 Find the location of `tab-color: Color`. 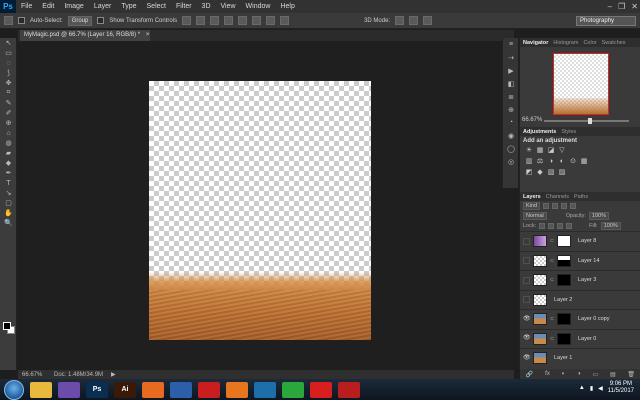

tab-color: Color is located at coordinates (589, 43).